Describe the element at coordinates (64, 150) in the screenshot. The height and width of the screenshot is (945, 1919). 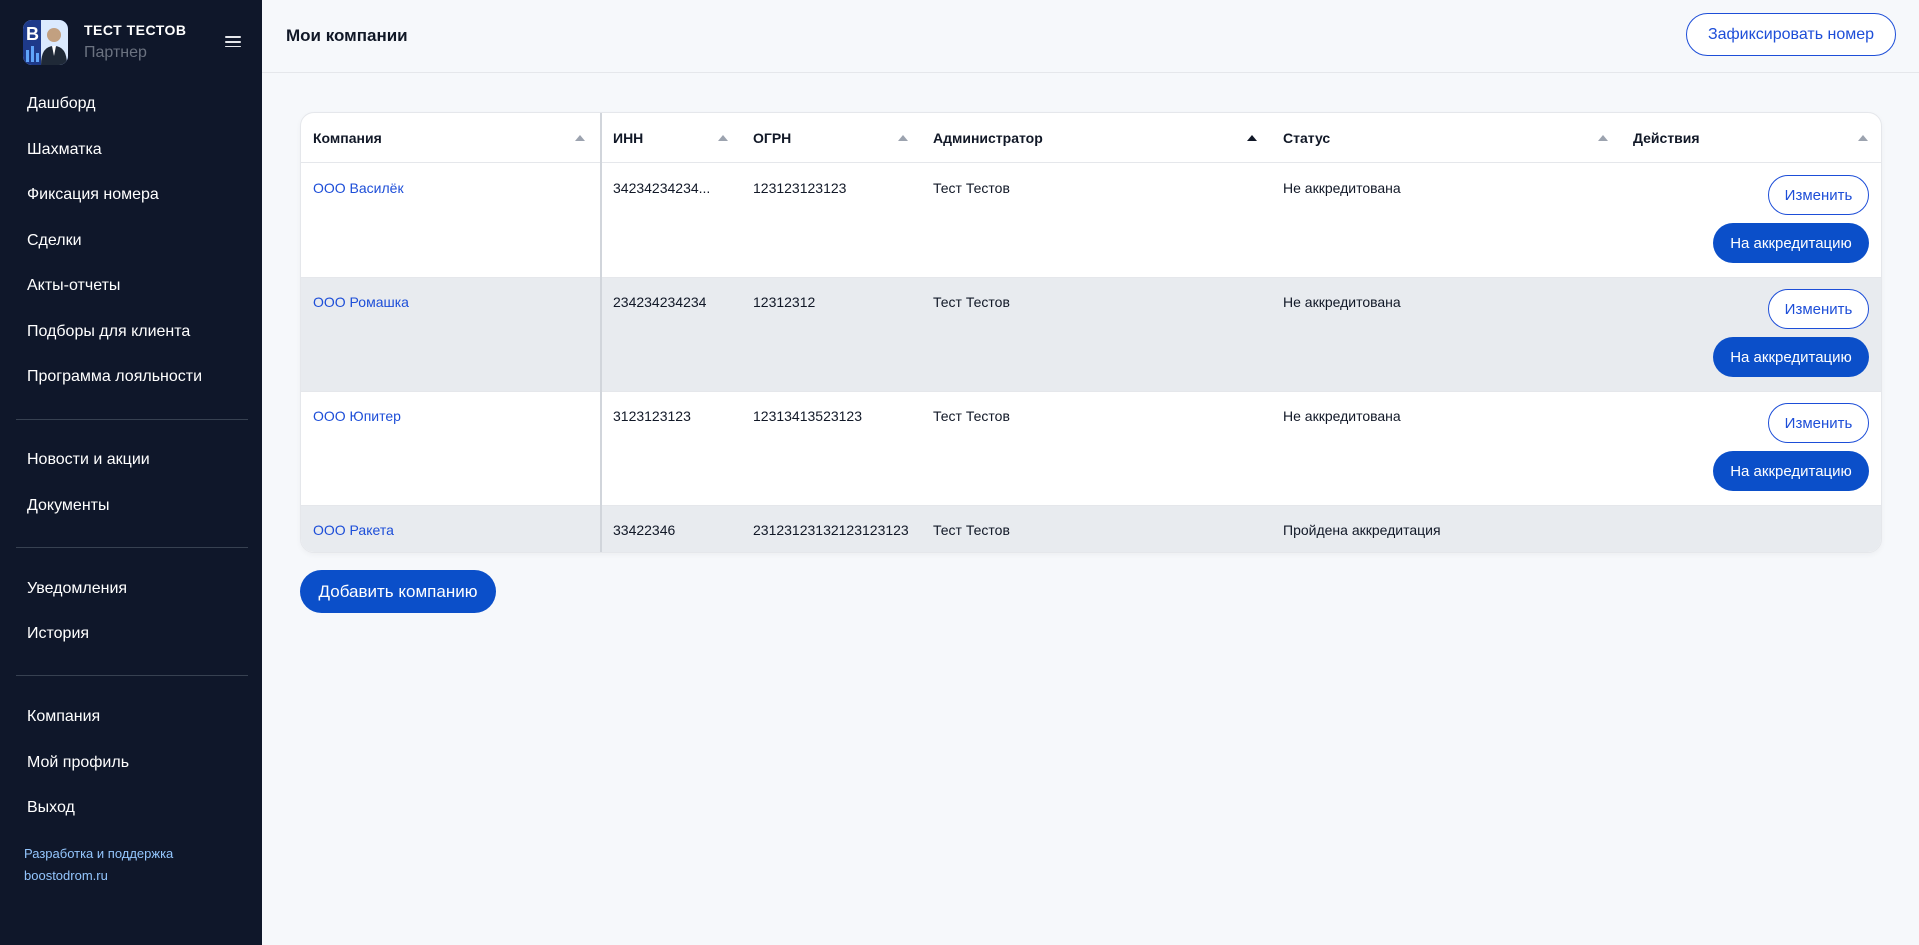
I see `sidebar-item-chessboard: Шахматка` at that location.